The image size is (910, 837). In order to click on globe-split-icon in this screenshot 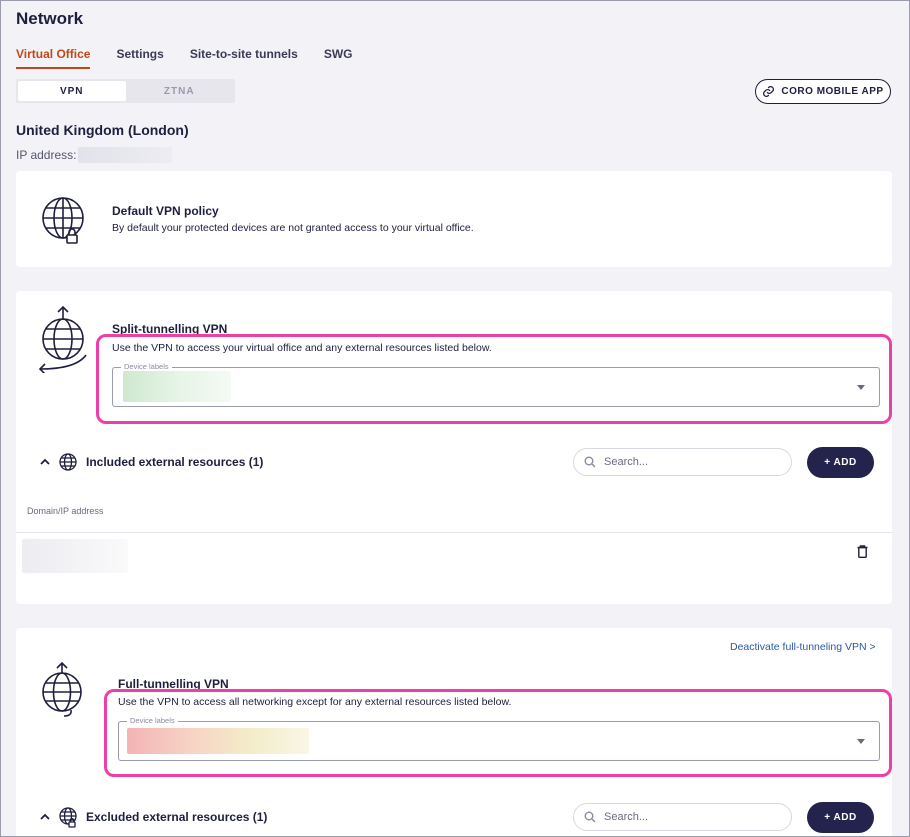, I will do `click(62, 339)`.